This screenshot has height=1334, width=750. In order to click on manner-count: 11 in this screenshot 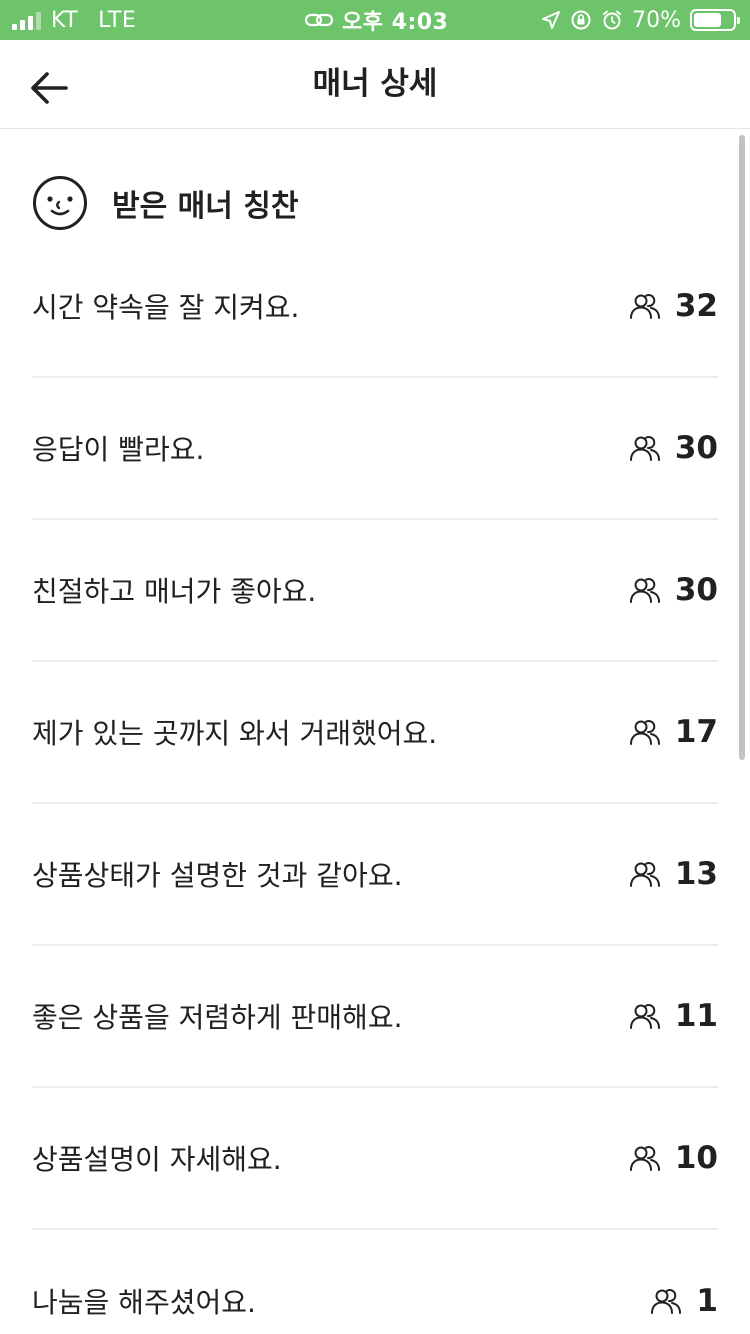, I will do `click(673, 1016)`.